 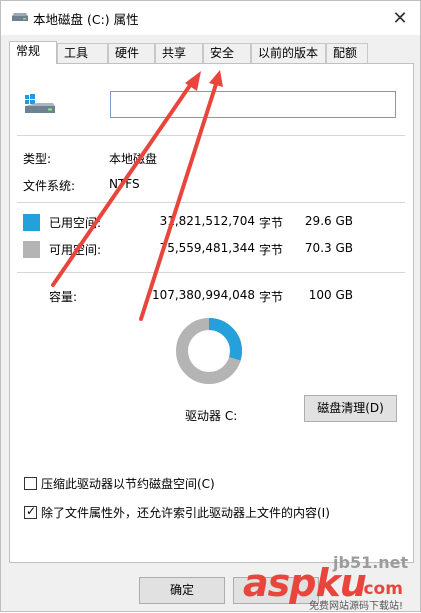 What do you see at coordinates (49, 186) in the screenshot?
I see `file-system-label: 文件系统:` at bounding box center [49, 186].